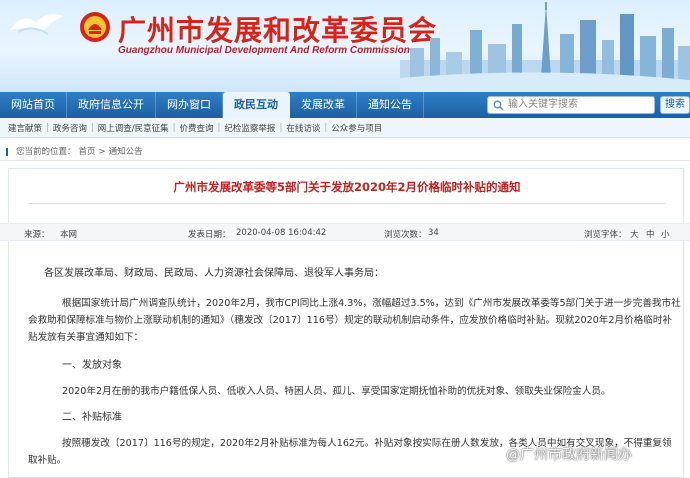 The width and height of the screenshot is (690, 478). I want to click on meta-views-value: 34, so click(433, 233).